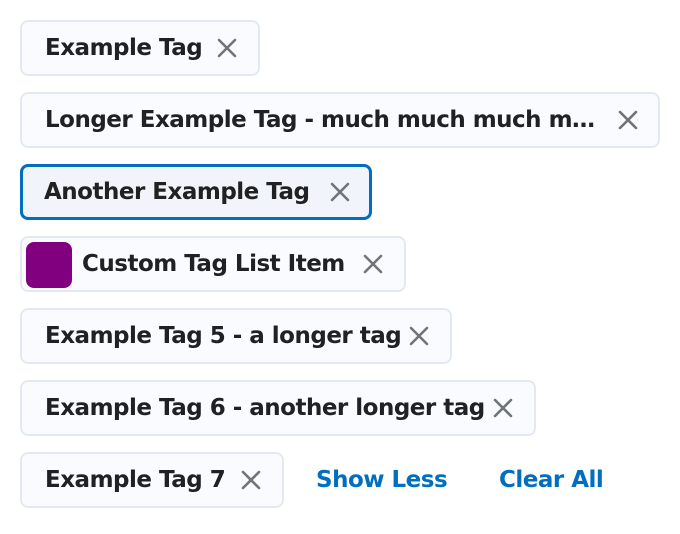  I want to click on tag-list-item: Example Tag 6 - another longer tag, so click(278, 408).